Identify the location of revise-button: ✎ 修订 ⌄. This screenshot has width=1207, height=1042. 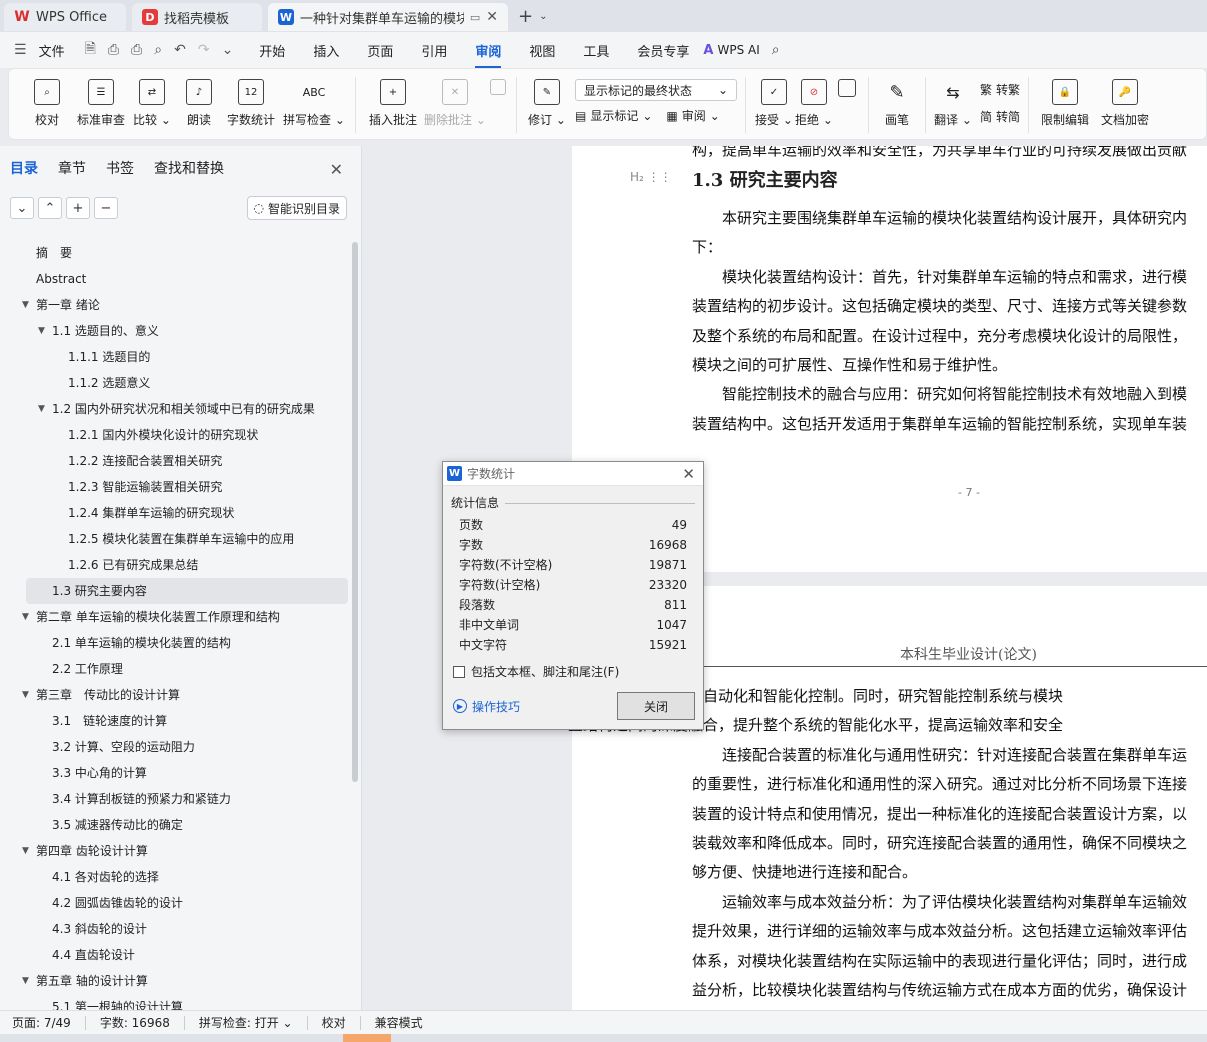
(547, 104).